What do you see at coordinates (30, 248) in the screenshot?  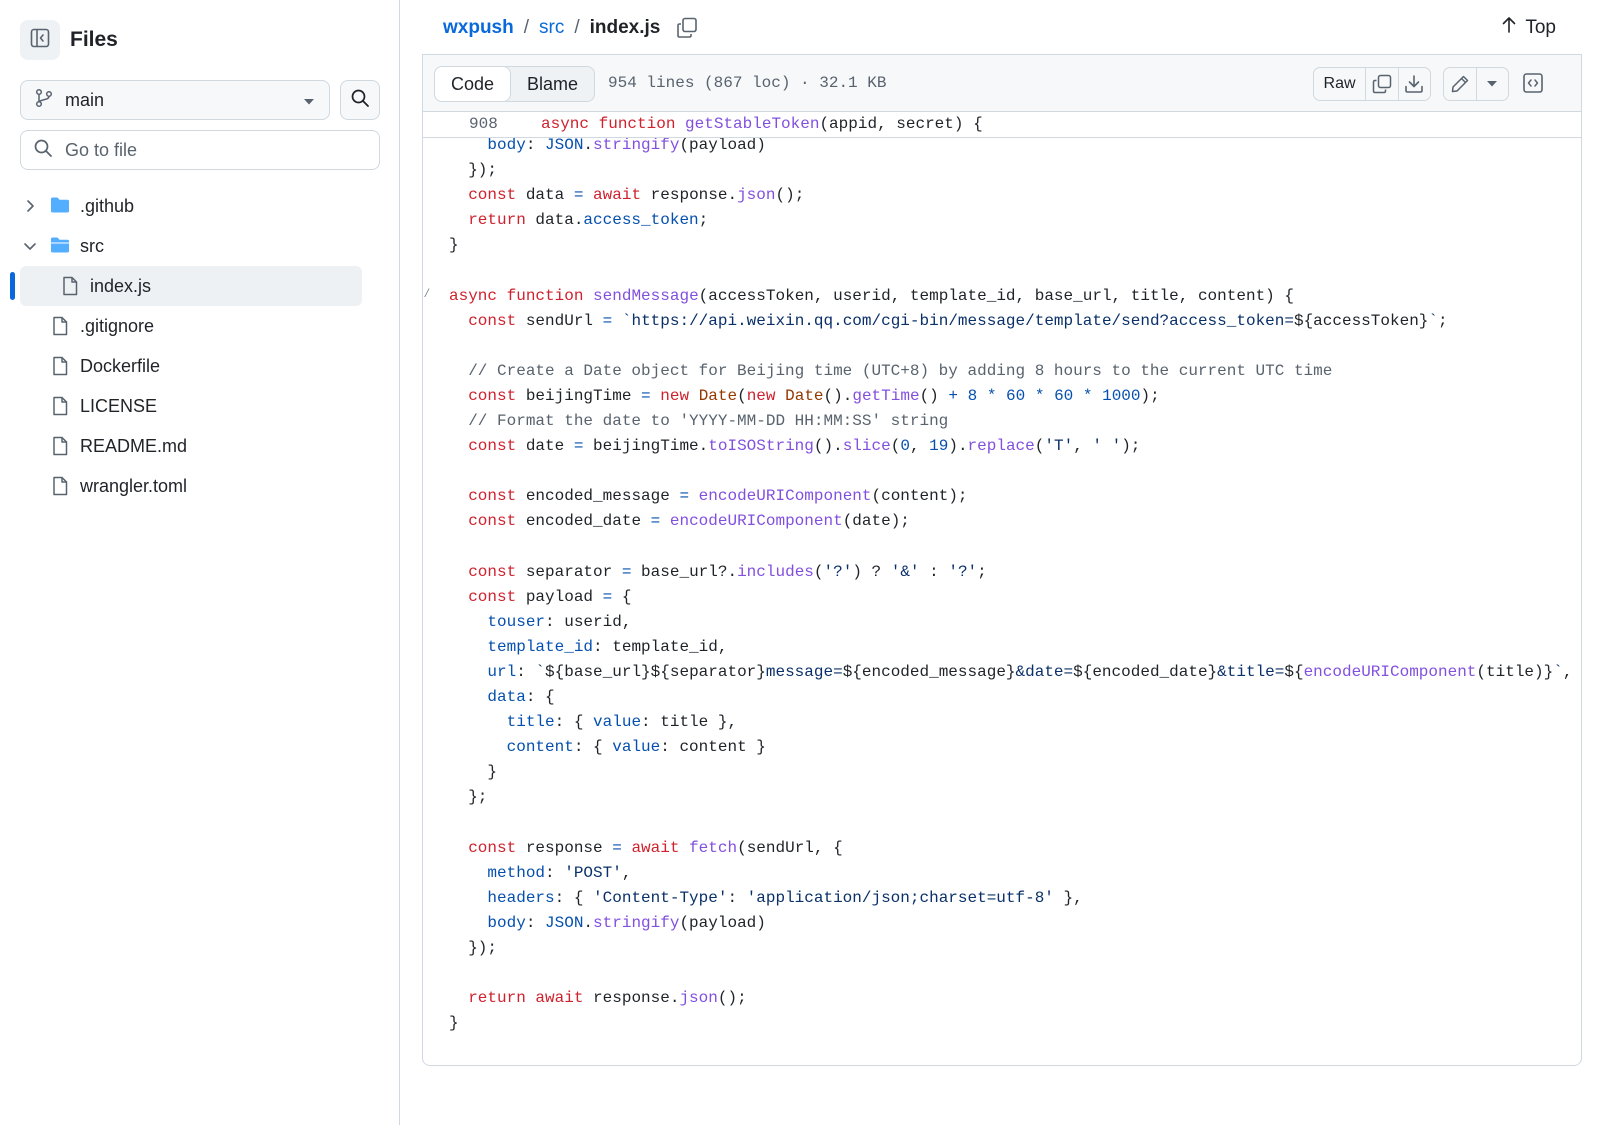 I see `chevron-down-icon` at bounding box center [30, 248].